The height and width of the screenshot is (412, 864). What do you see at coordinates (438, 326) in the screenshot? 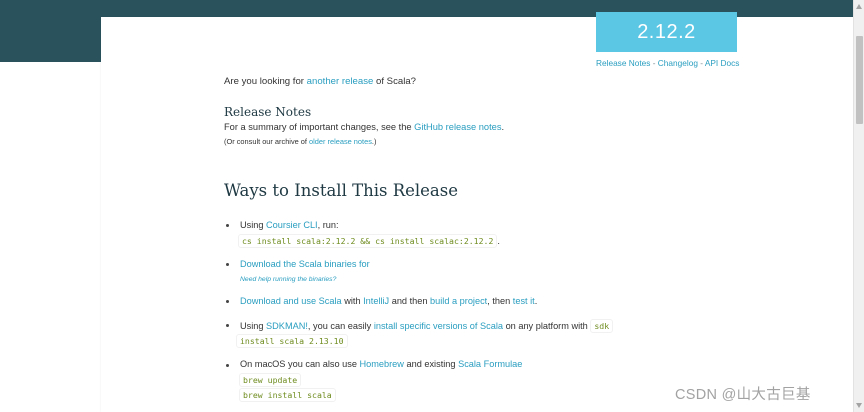
I see `install-versions-link: install specific versions of Scala` at bounding box center [438, 326].